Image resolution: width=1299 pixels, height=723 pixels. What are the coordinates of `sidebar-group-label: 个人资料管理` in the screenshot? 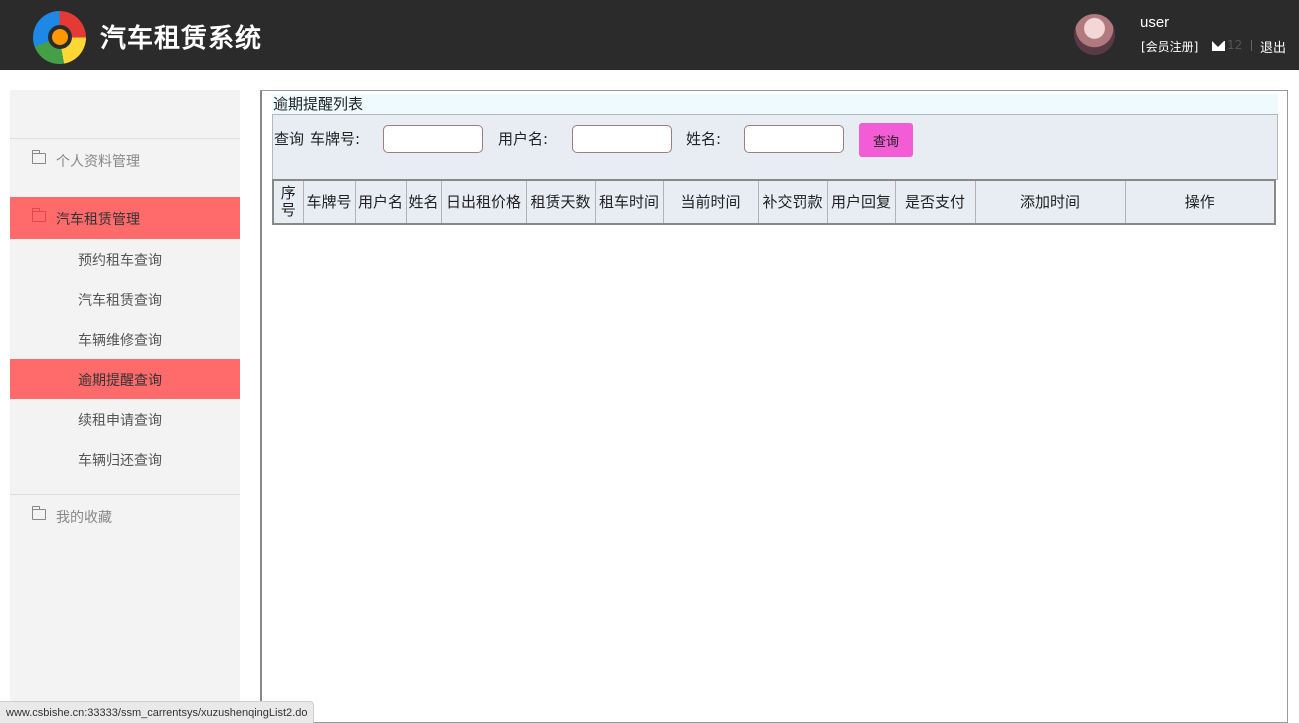 It's located at (98, 162).